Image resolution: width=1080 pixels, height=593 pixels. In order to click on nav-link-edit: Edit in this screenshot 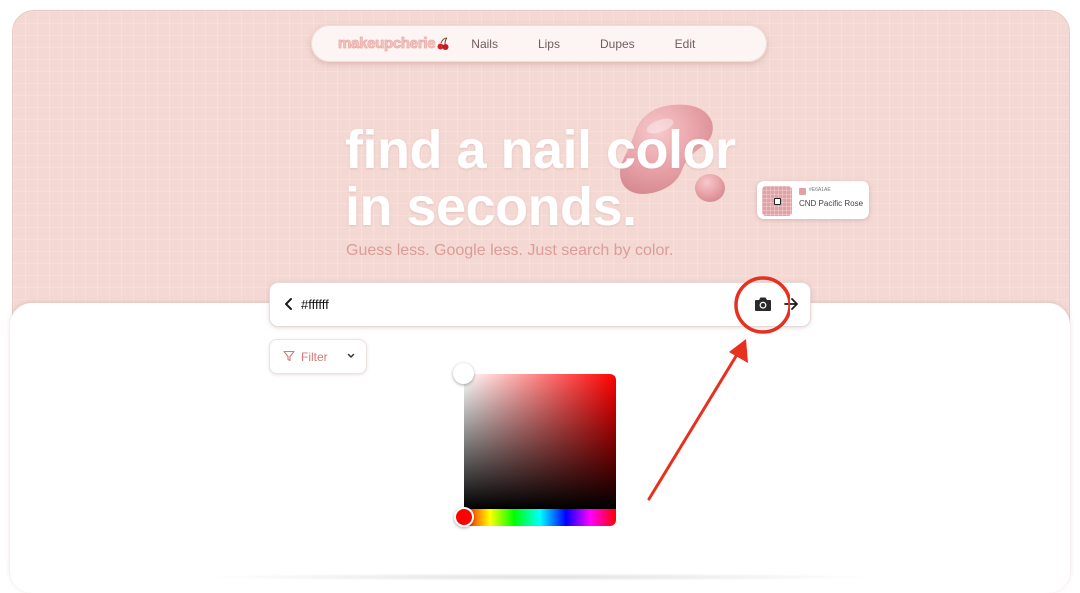, I will do `click(685, 44)`.